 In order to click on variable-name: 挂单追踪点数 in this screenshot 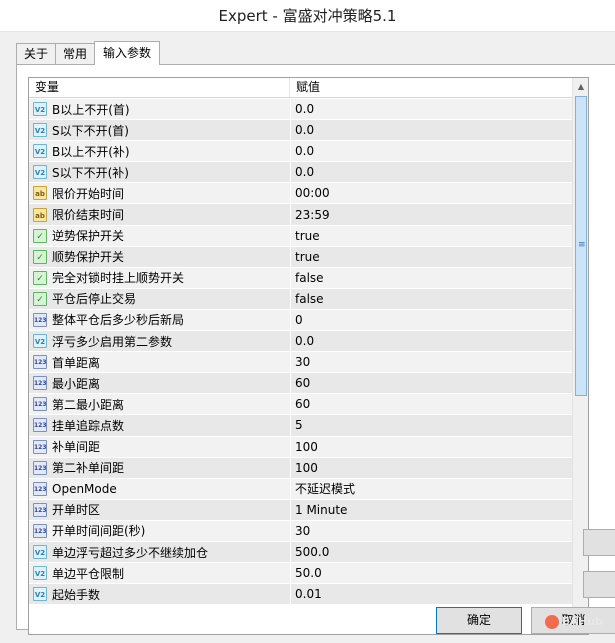, I will do `click(88, 425)`.